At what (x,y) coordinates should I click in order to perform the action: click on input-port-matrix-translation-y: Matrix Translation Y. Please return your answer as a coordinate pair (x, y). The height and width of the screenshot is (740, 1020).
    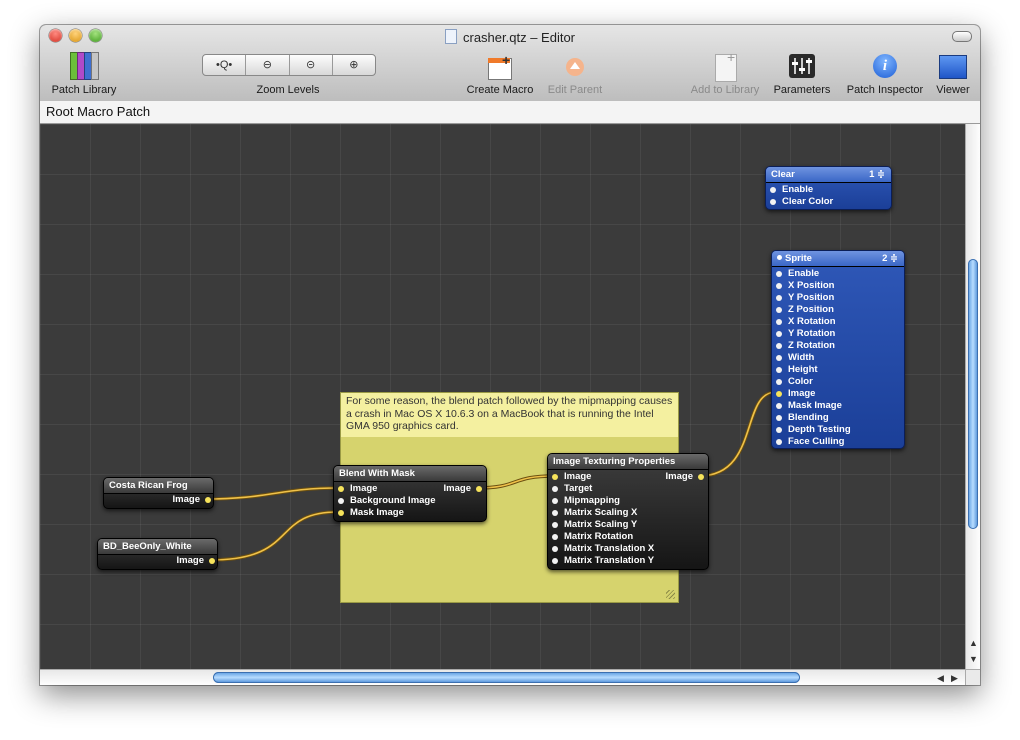
    Looking at the image, I should click on (603, 561).